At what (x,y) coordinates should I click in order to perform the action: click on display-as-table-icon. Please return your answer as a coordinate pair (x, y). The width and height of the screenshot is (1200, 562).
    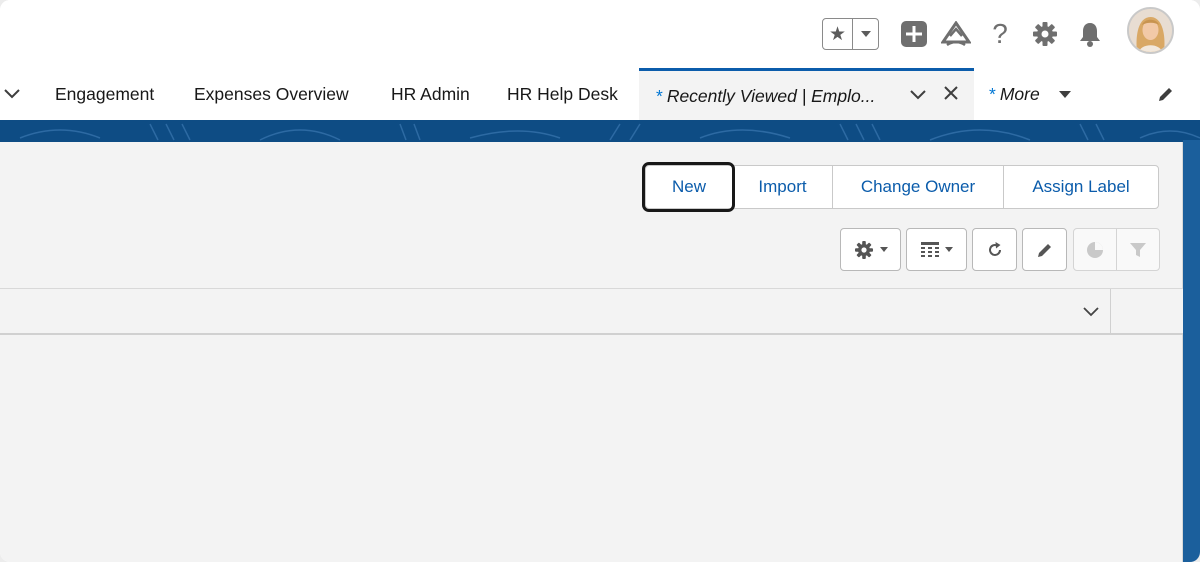
    Looking at the image, I should click on (929, 249).